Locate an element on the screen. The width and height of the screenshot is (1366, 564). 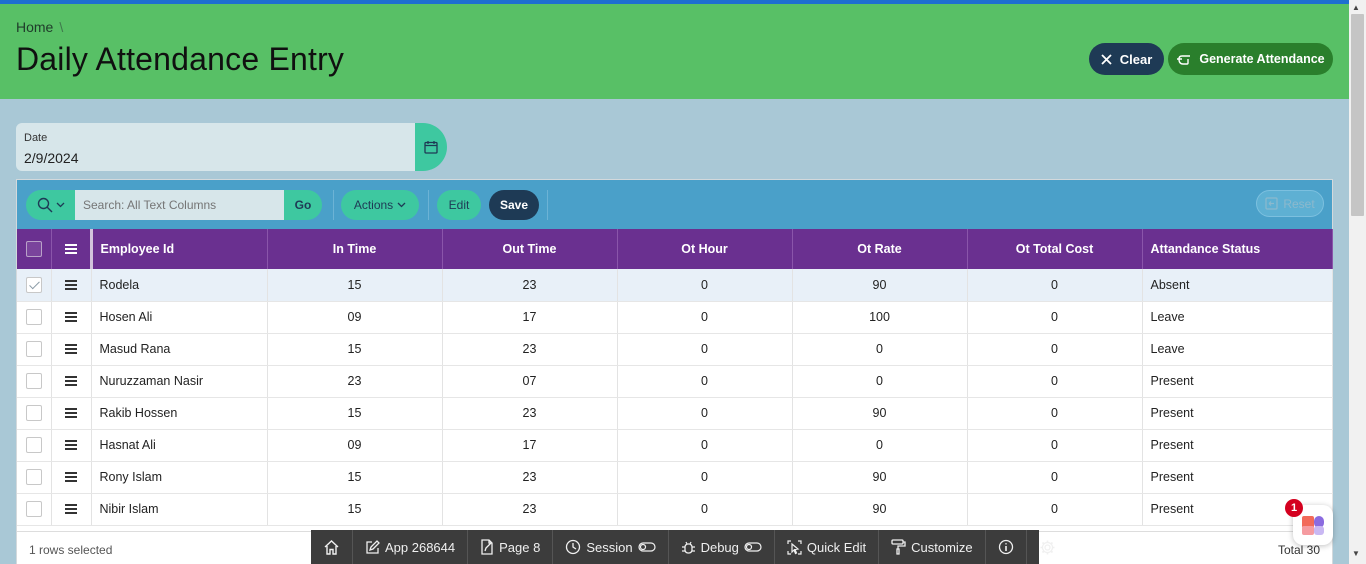
dev-session-button: Session is located at coordinates (611, 547).